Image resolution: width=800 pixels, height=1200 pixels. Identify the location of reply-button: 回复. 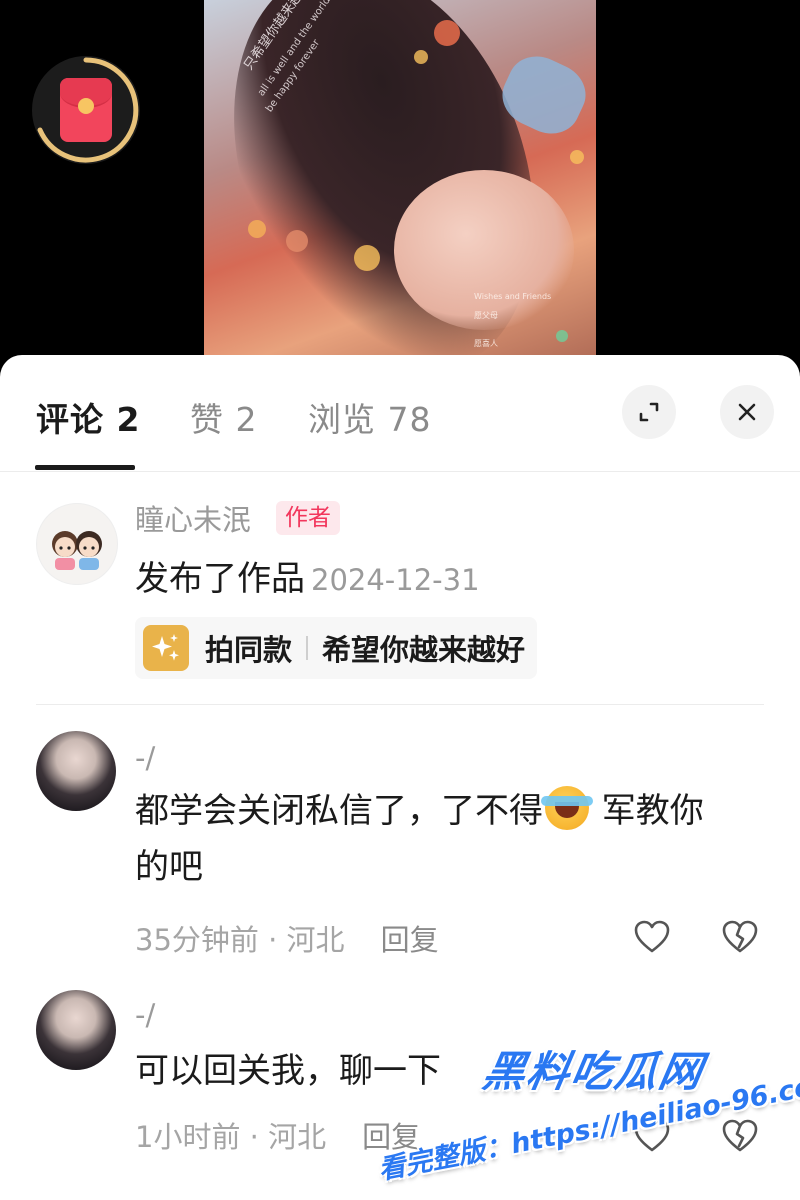
(410, 940).